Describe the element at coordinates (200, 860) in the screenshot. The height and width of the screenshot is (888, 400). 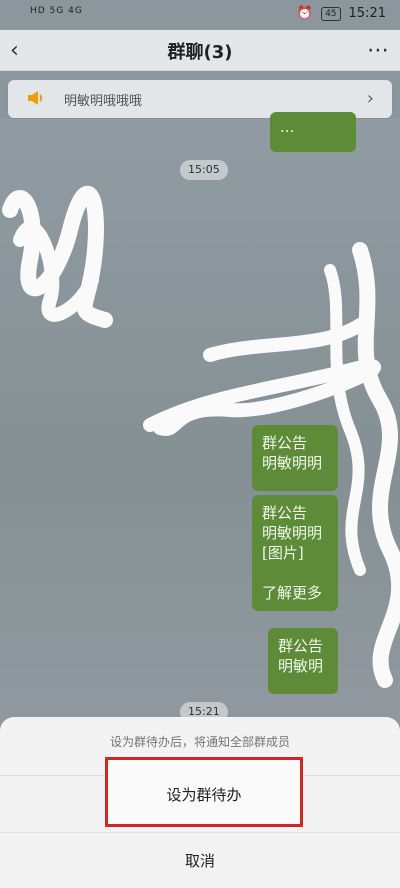
I see `cancel-button: 取消` at that location.